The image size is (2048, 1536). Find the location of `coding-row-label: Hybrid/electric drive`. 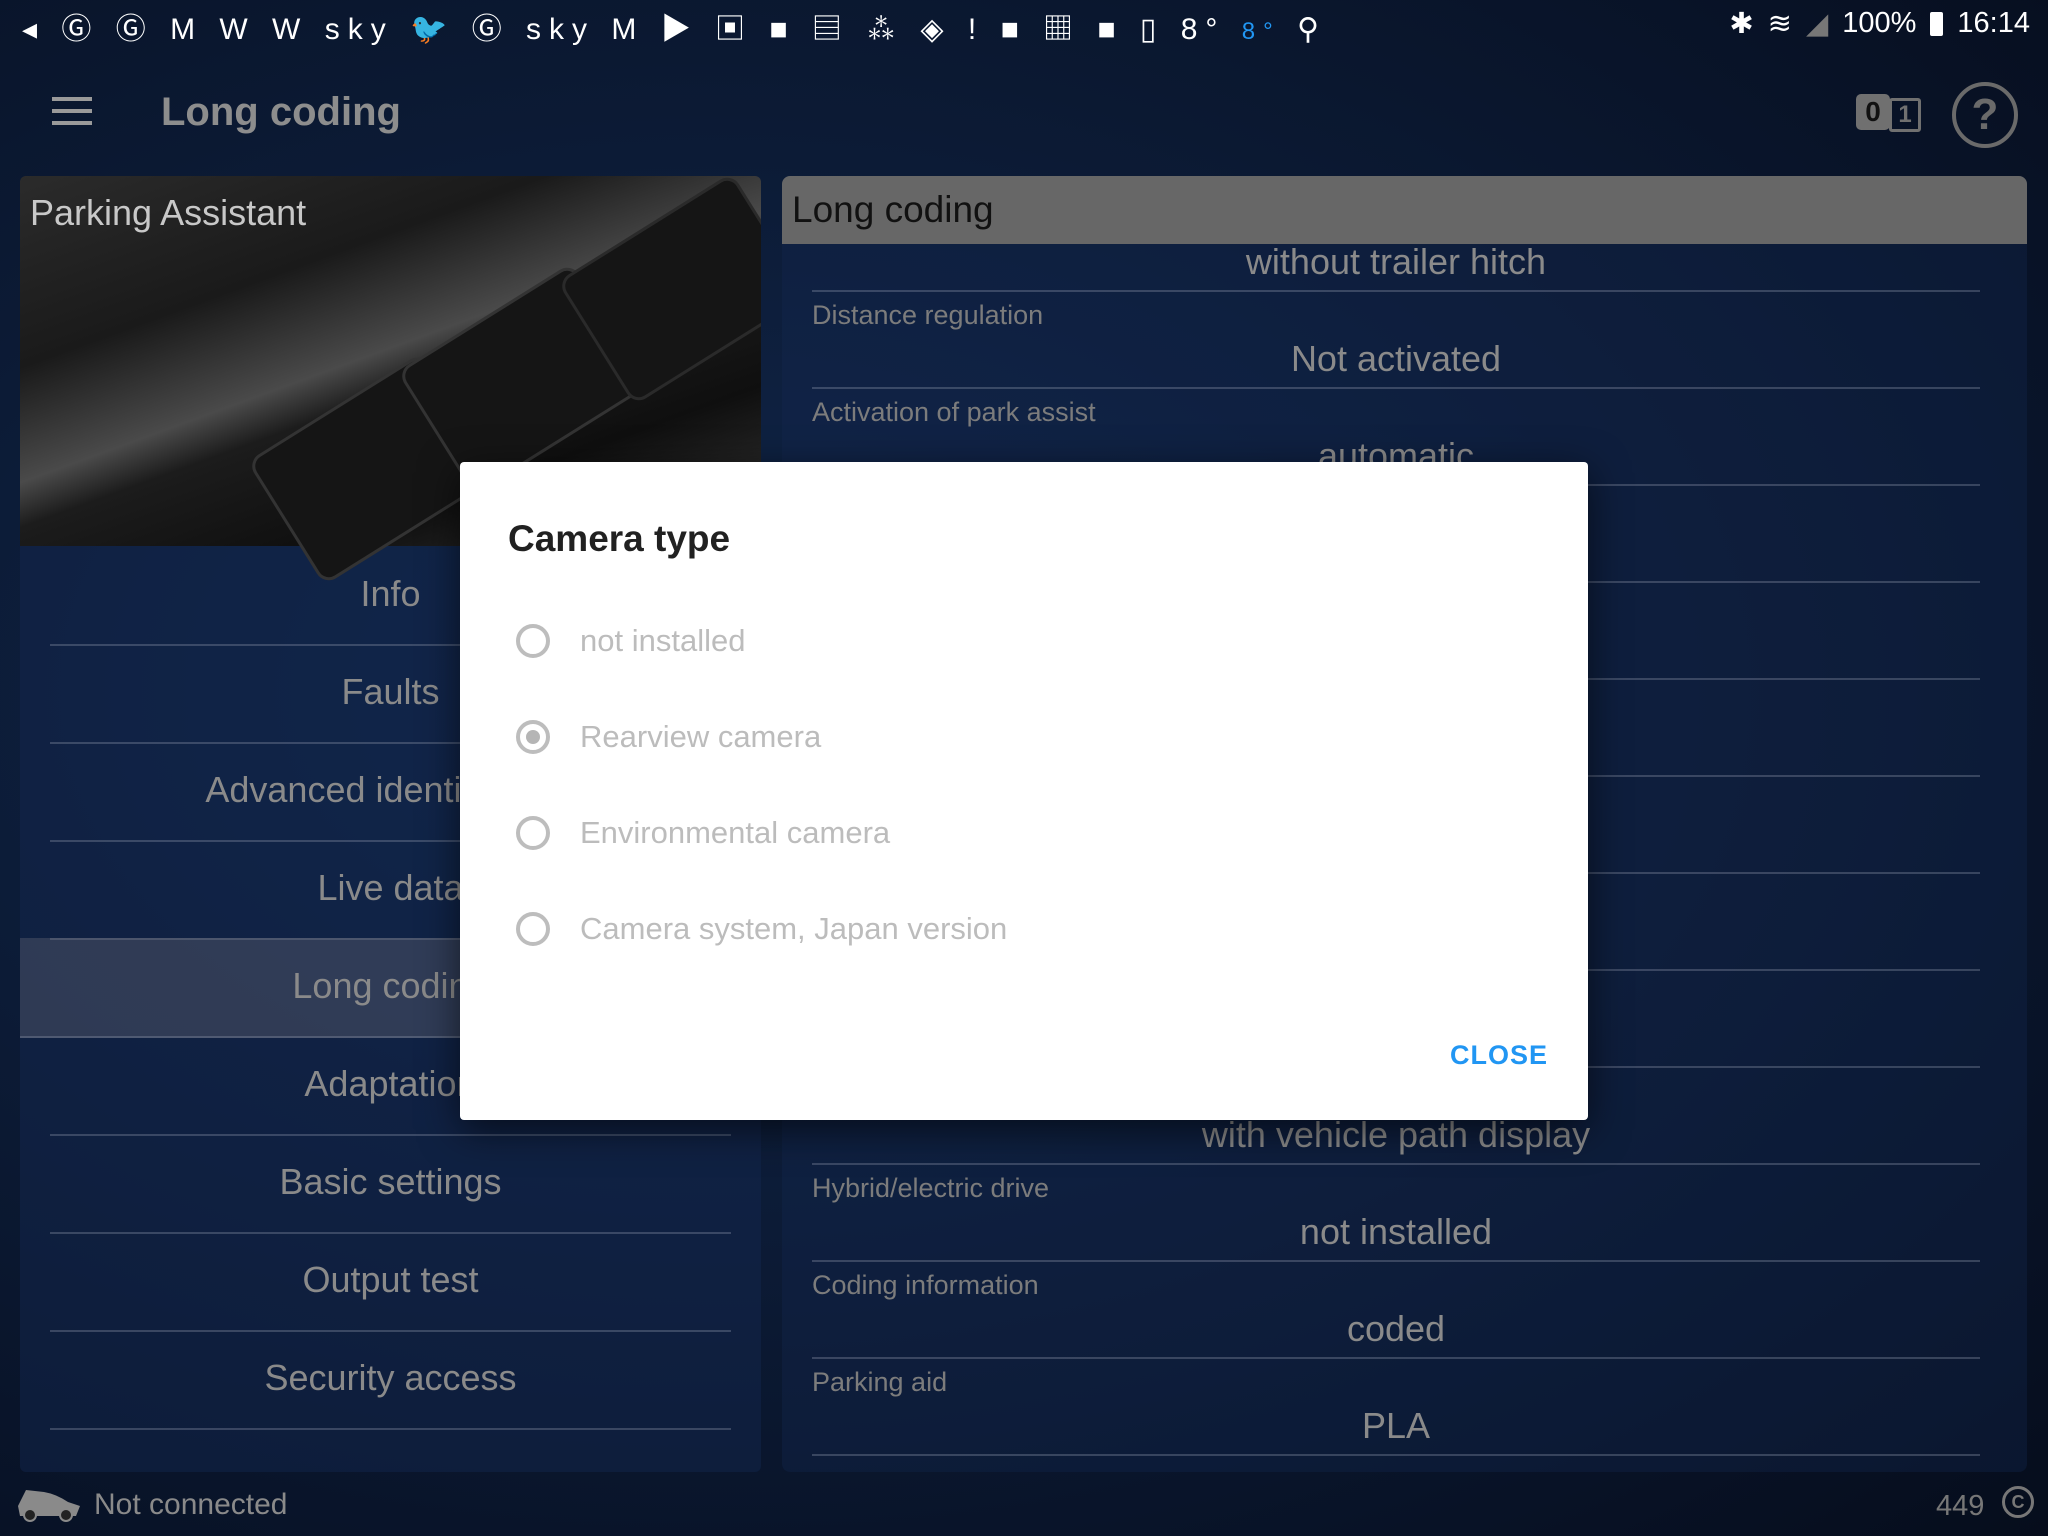

coding-row-label: Hybrid/electric drive is located at coordinates (931, 1188).